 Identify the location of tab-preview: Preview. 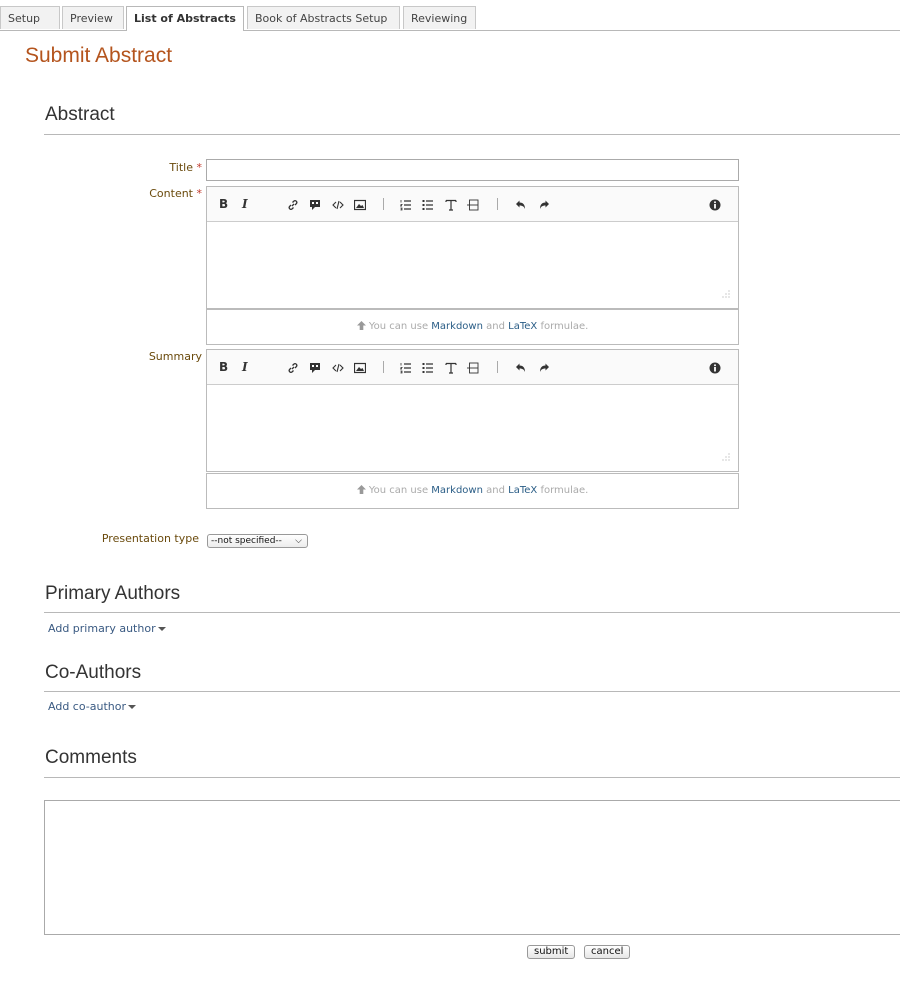
(93, 17).